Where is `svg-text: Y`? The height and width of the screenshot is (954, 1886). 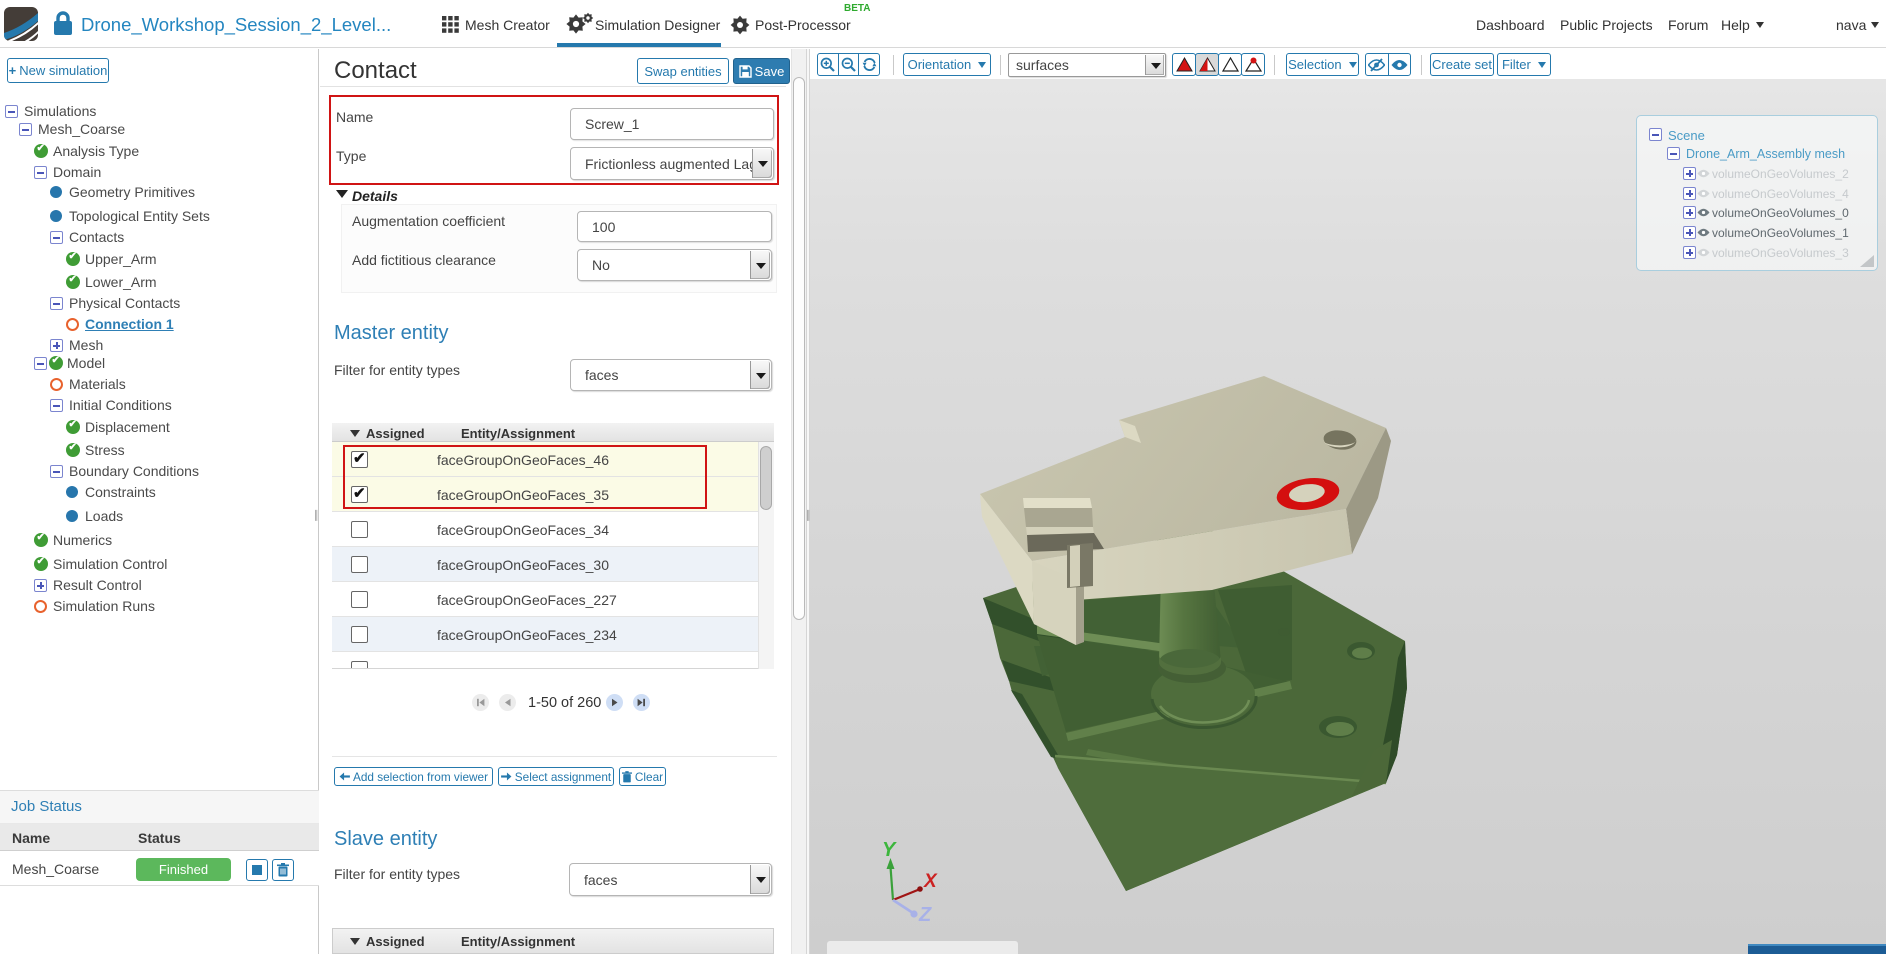
svg-text: Y is located at coordinates (889, 850).